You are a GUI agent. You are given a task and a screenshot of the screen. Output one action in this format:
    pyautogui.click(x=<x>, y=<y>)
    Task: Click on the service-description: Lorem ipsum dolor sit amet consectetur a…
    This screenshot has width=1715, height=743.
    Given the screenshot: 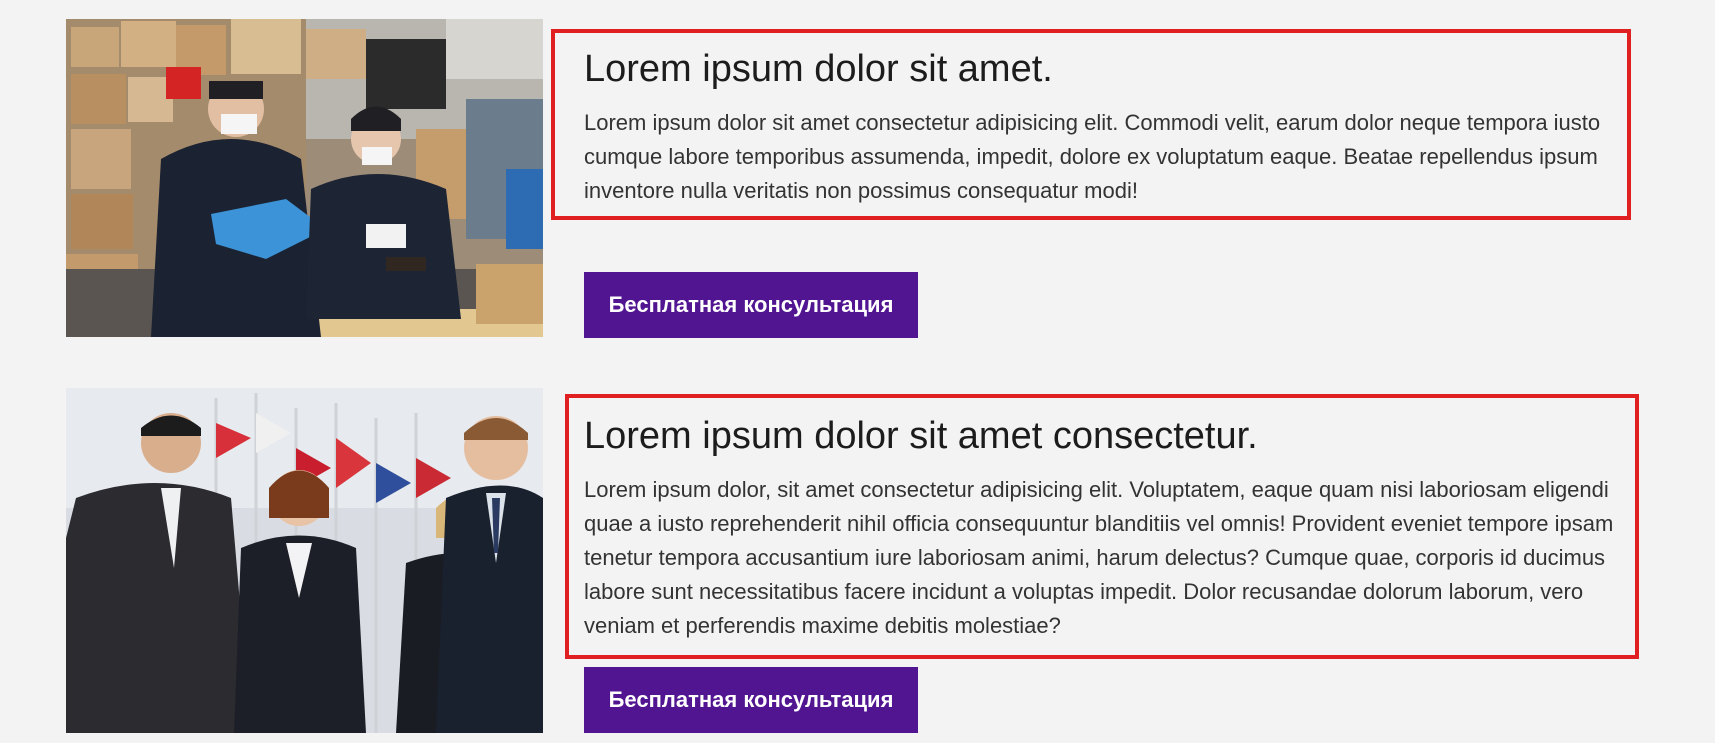 What is the action you would take?
    pyautogui.click(x=1092, y=156)
    